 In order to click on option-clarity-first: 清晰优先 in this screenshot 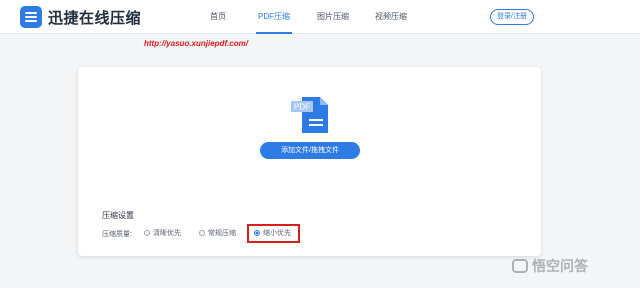, I will do `click(162, 233)`.